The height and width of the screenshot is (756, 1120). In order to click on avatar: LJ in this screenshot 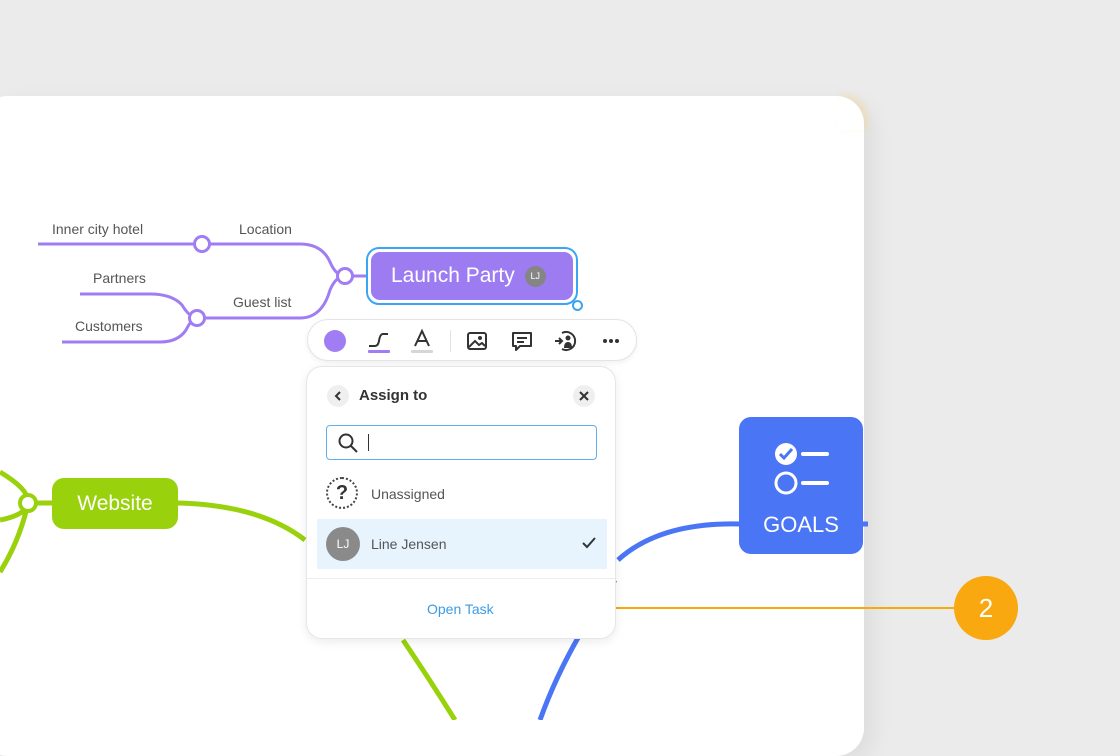, I will do `click(343, 544)`.